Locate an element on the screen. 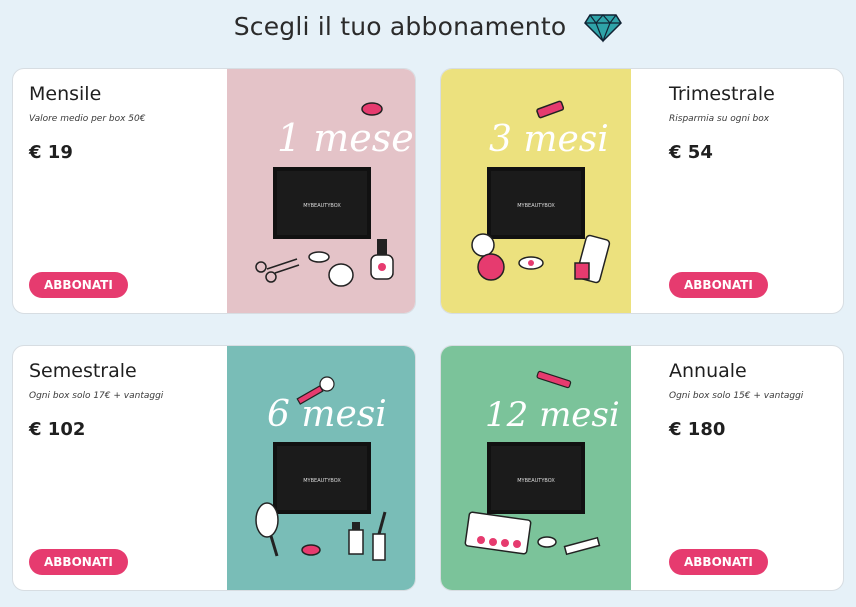  plan-image-label: 3 mesi is located at coordinates (549, 139).